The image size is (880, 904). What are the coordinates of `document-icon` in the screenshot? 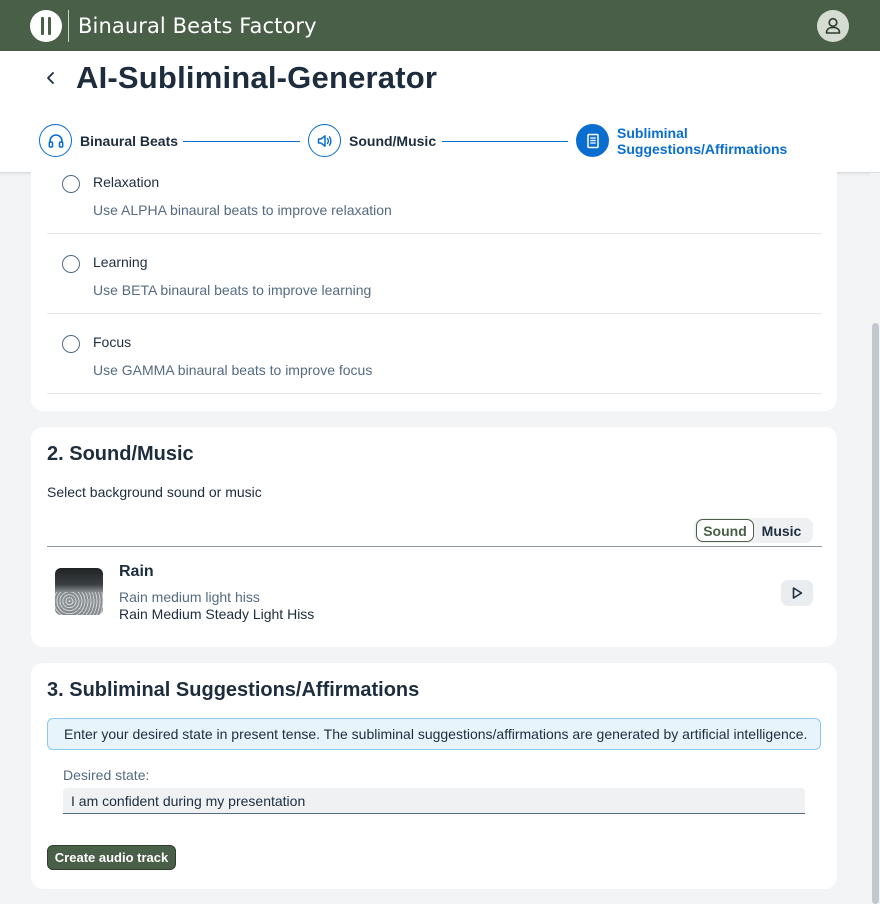 It's located at (592, 140).